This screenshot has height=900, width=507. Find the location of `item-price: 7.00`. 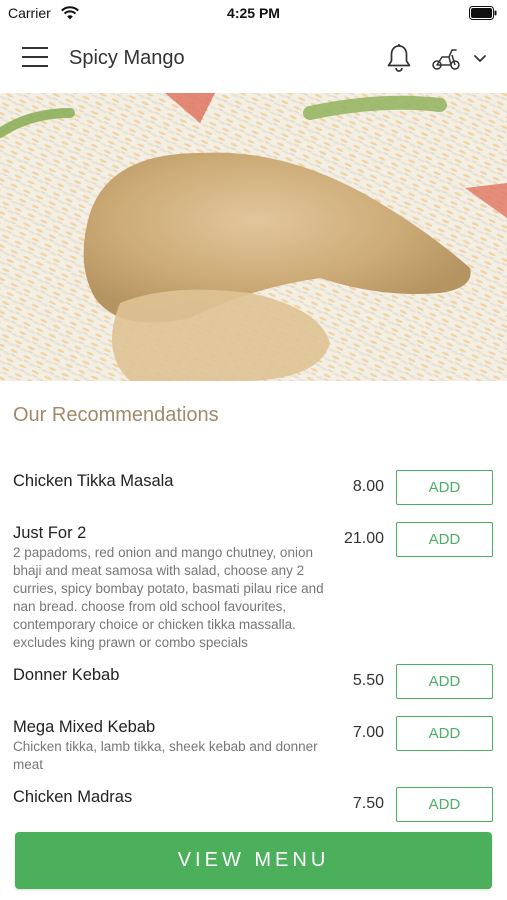

item-price: 7.00 is located at coordinates (368, 732).